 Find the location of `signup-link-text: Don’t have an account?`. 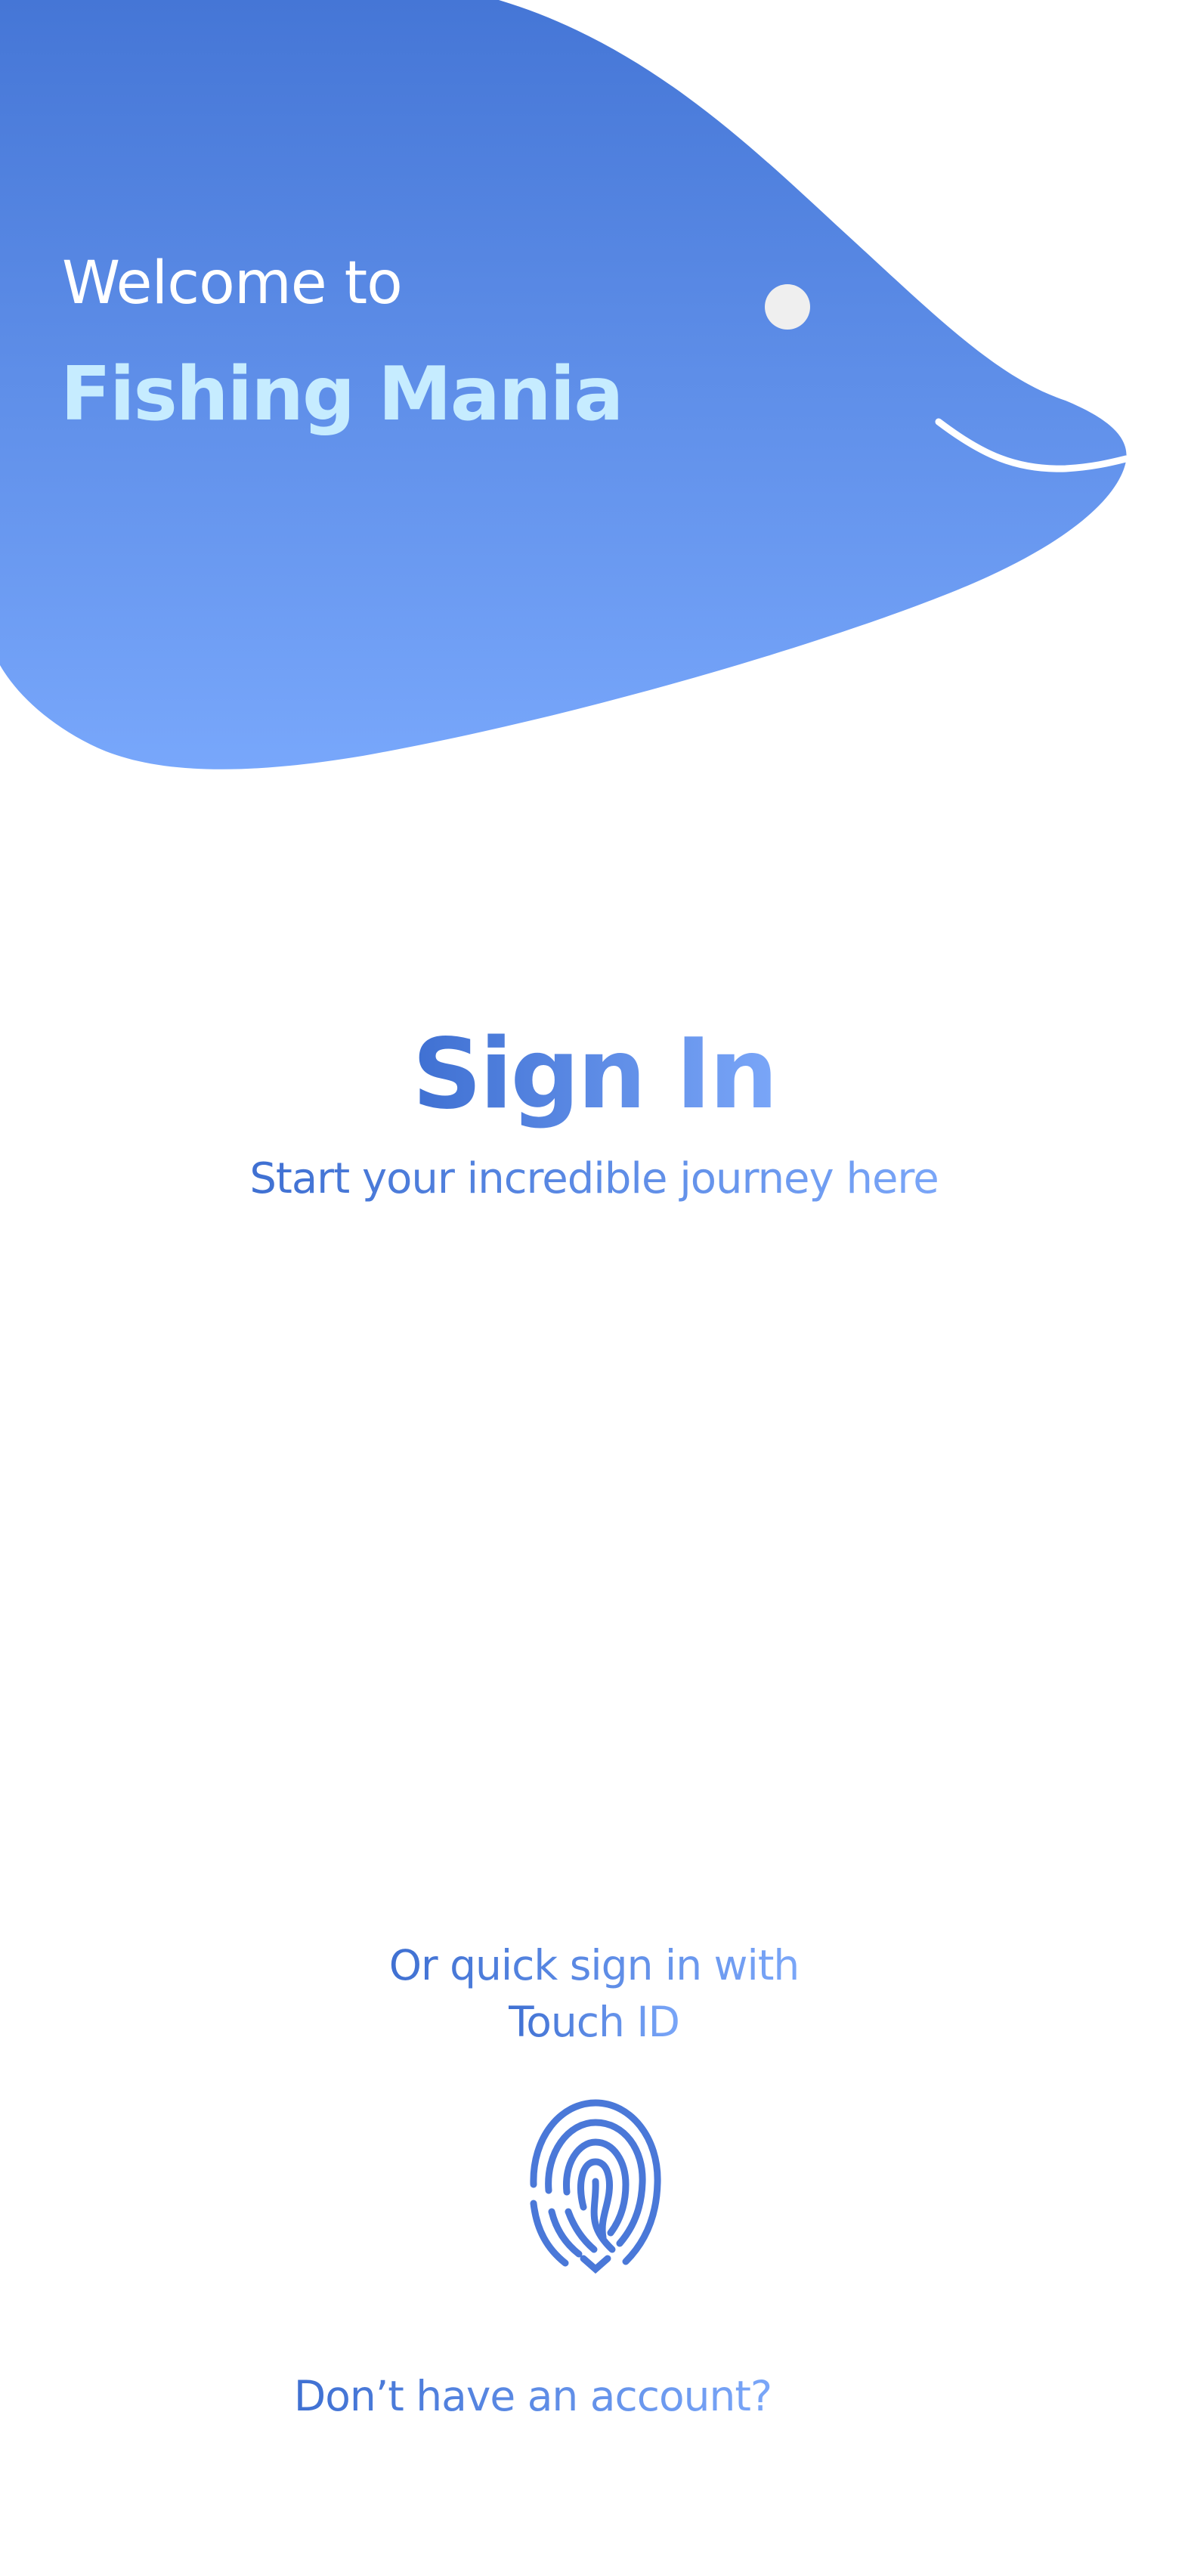

signup-link-text: Don’t have an account? is located at coordinates (532, 2396).